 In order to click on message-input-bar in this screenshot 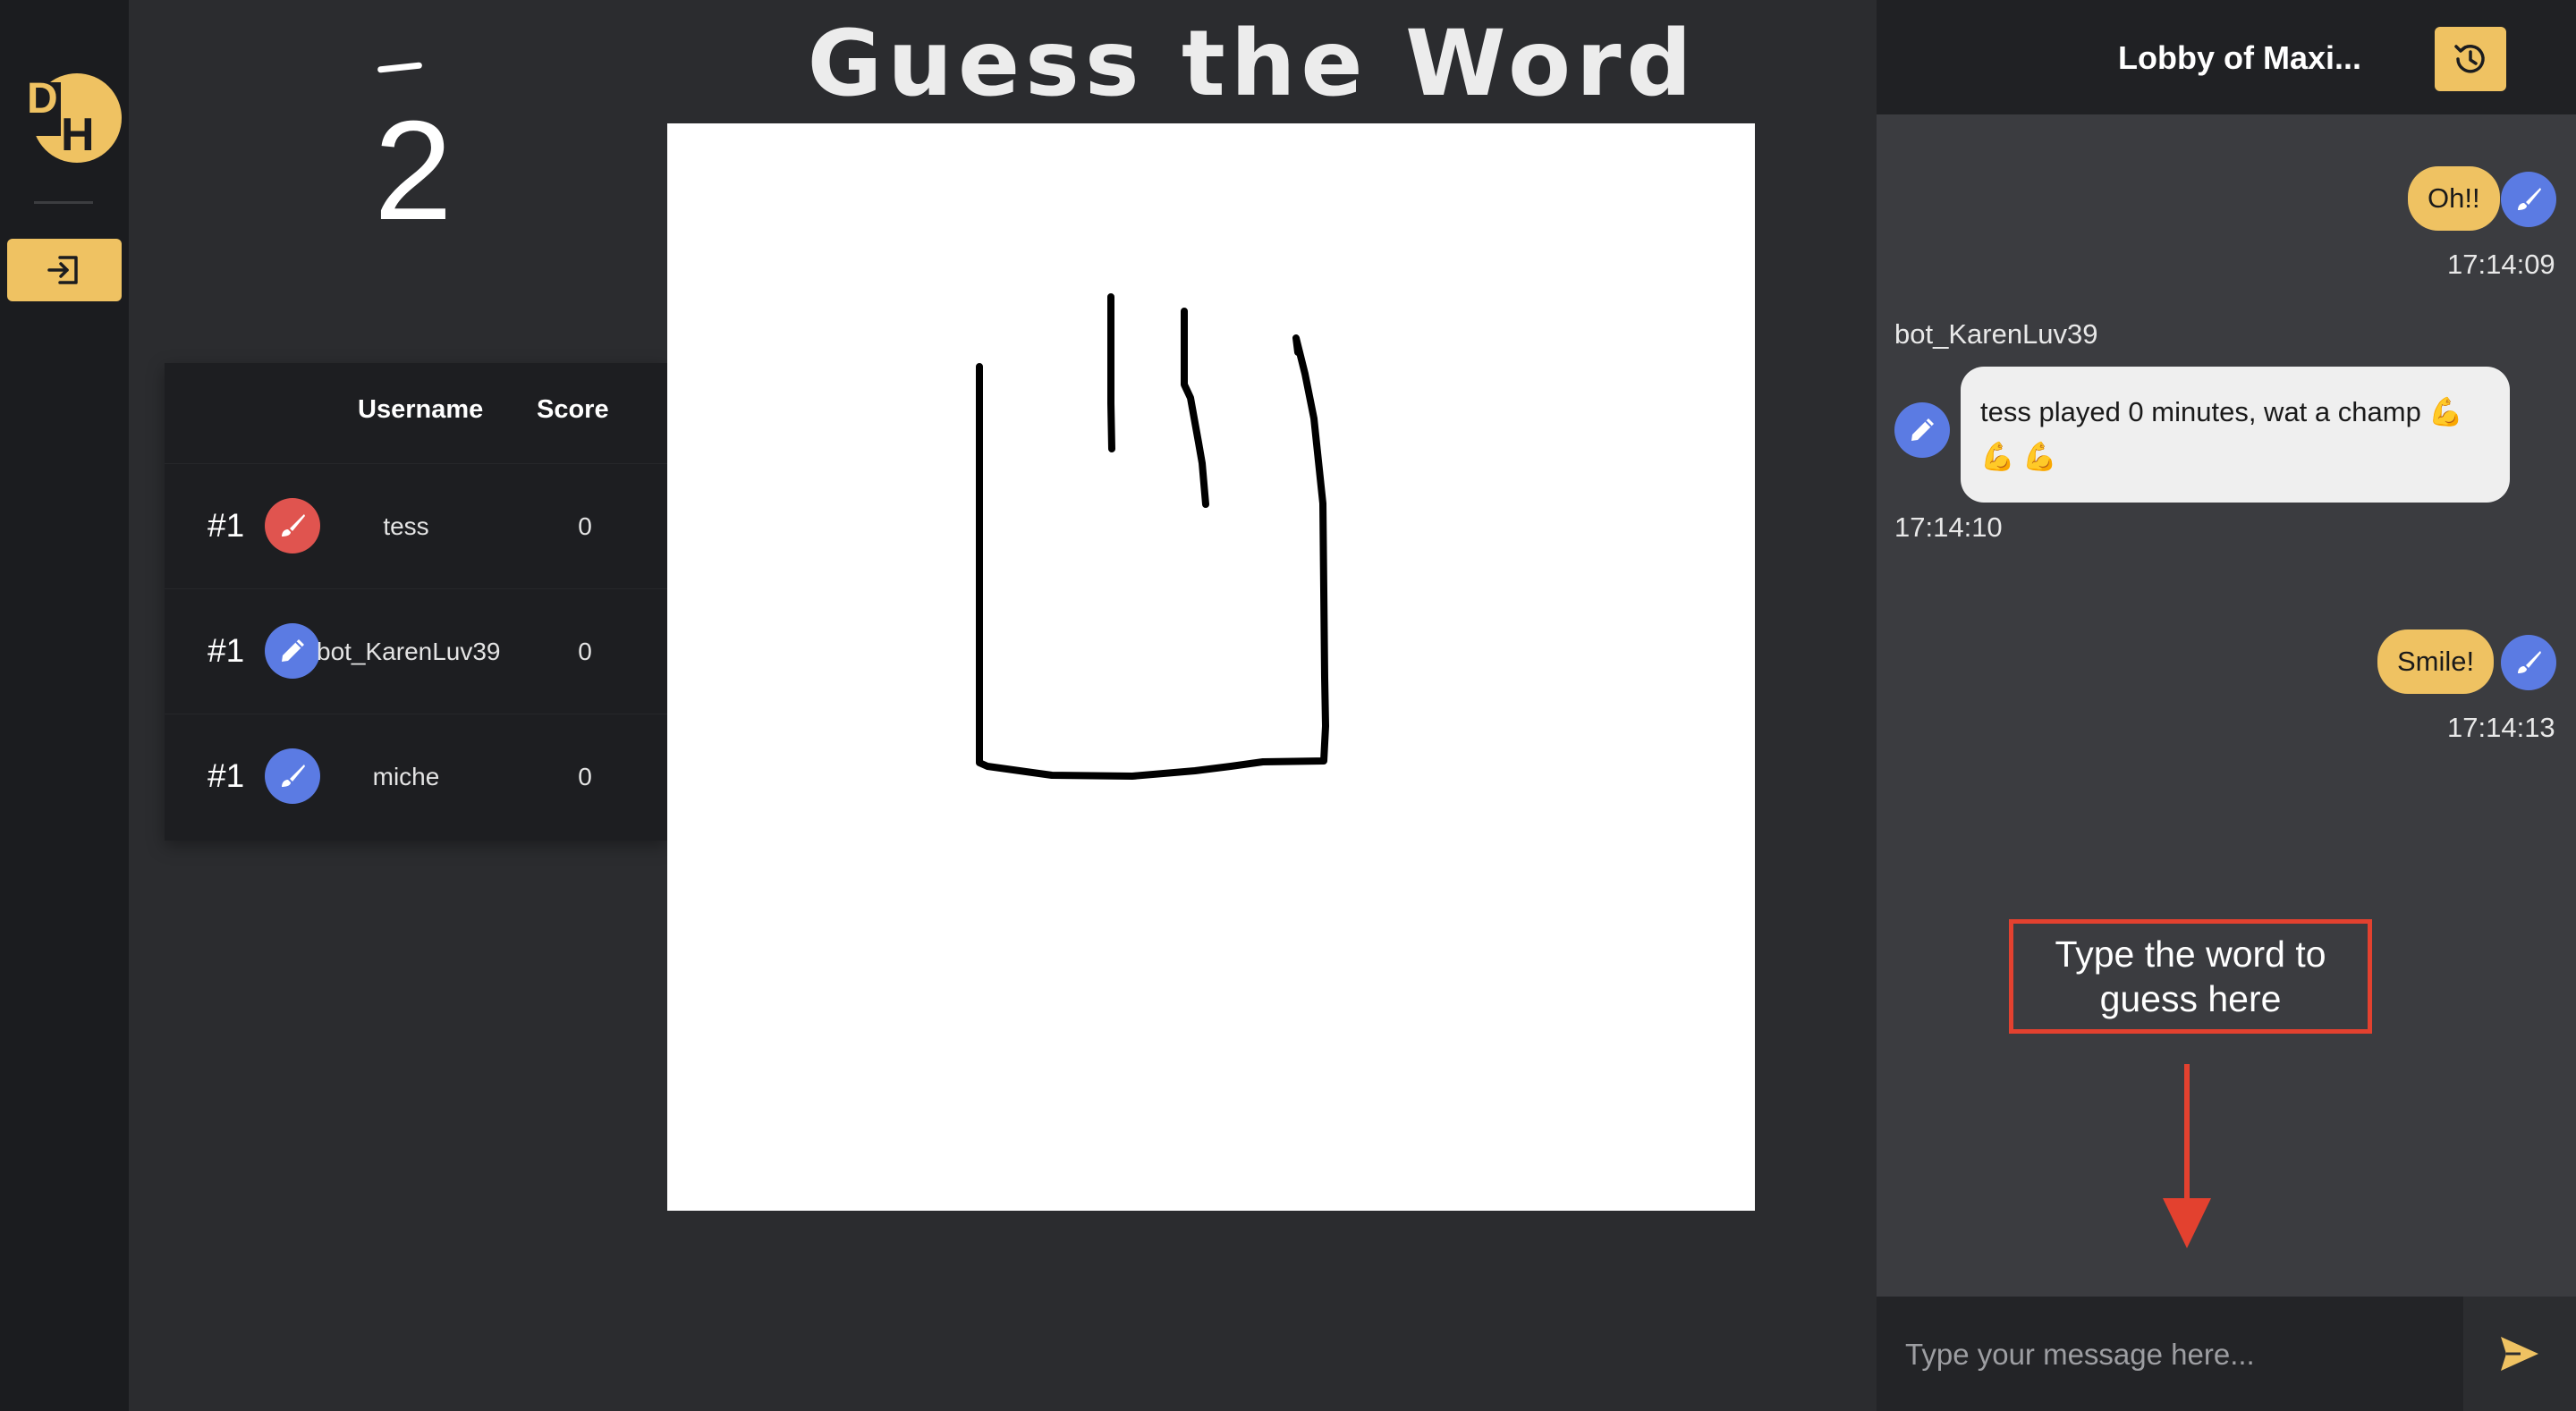, I will do `click(2226, 1354)`.